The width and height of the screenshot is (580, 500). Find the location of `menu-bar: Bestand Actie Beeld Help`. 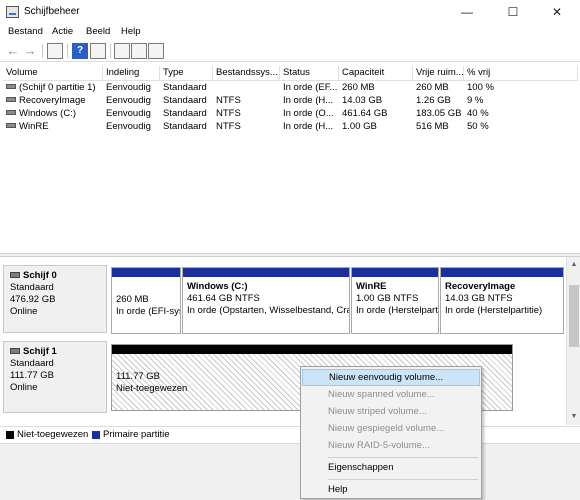

menu-bar: Bestand Actie Beeld Help is located at coordinates (290, 32).